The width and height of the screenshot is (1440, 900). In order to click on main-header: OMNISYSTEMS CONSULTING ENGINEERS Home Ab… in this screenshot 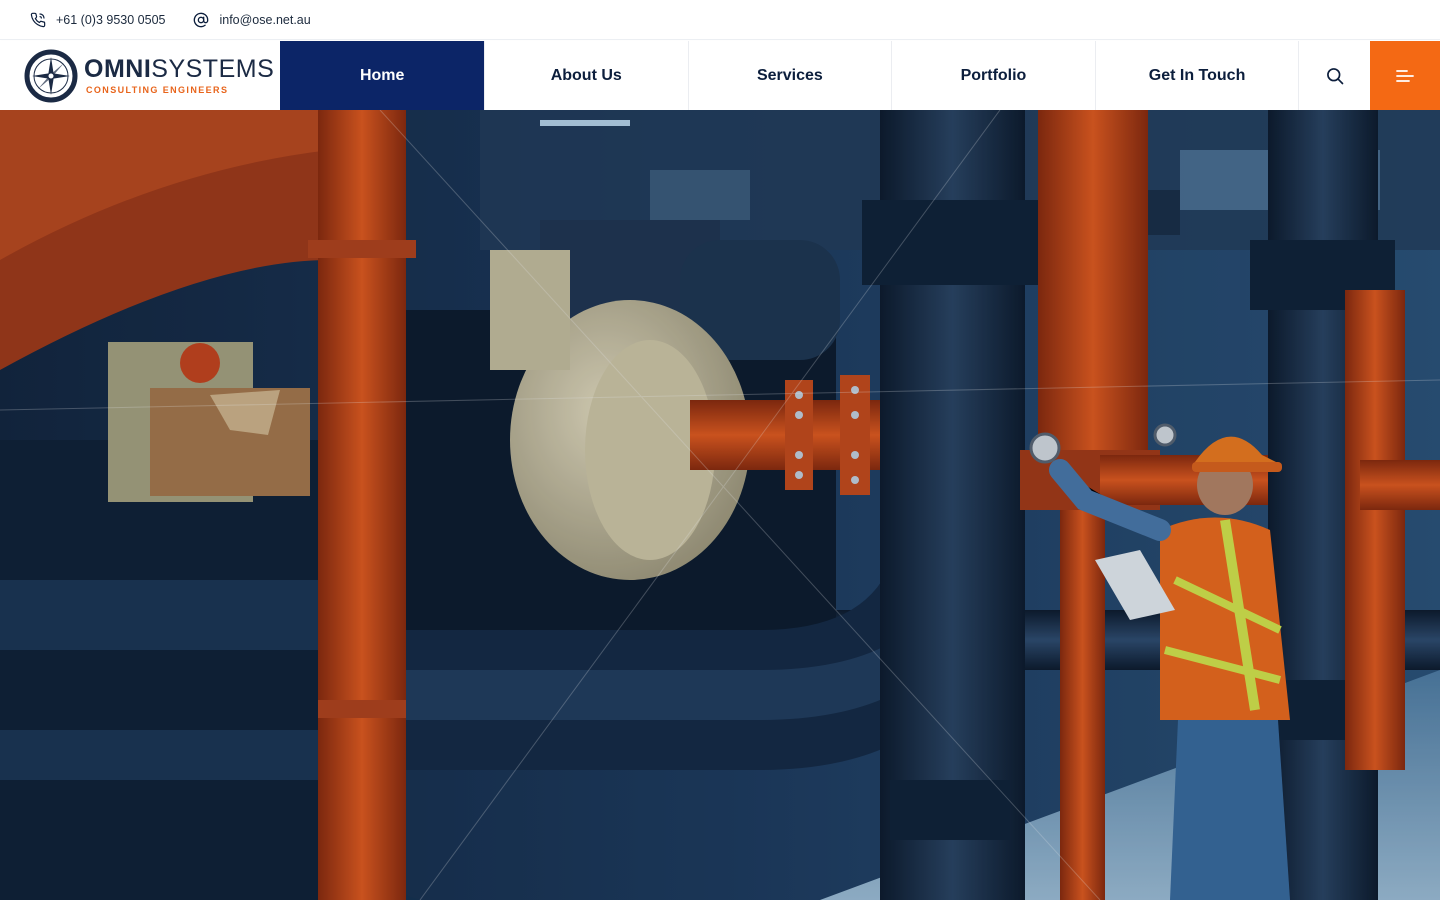, I will do `click(720, 75)`.